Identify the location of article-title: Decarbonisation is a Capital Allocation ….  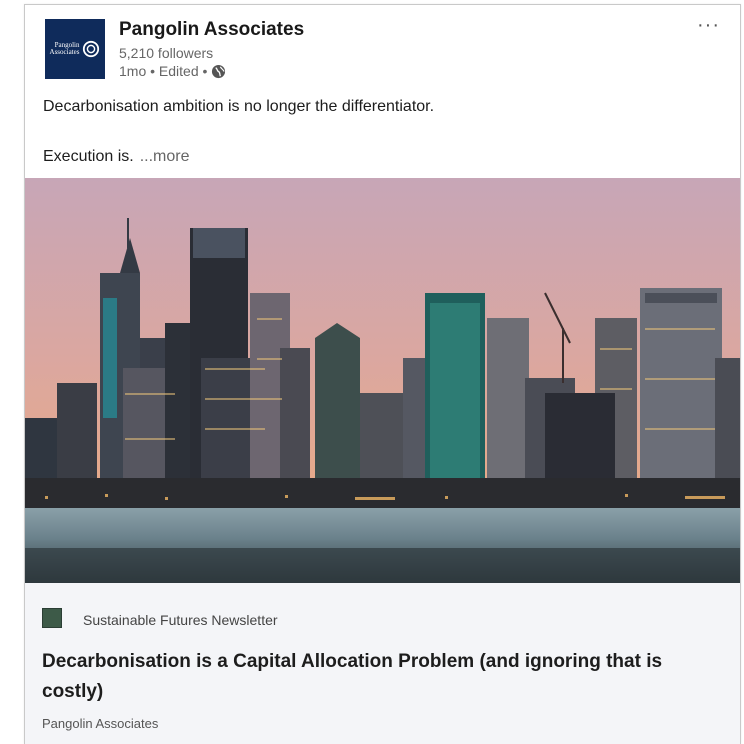
(382, 677).